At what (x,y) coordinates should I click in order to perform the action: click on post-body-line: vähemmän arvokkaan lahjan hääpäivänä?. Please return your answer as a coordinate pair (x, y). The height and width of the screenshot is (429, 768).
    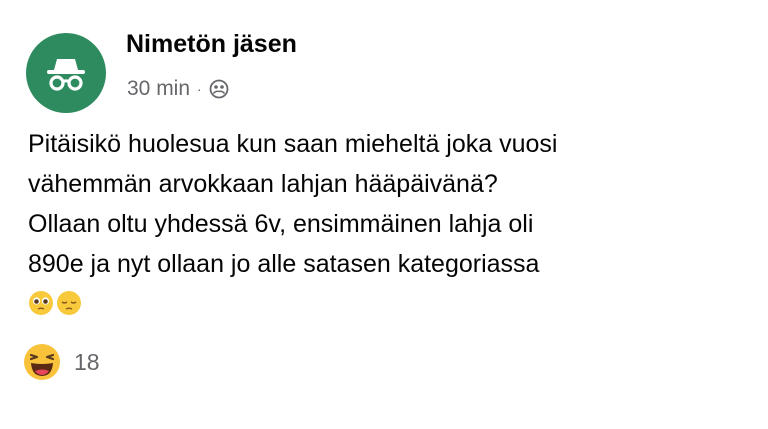
    Looking at the image, I should click on (263, 184).